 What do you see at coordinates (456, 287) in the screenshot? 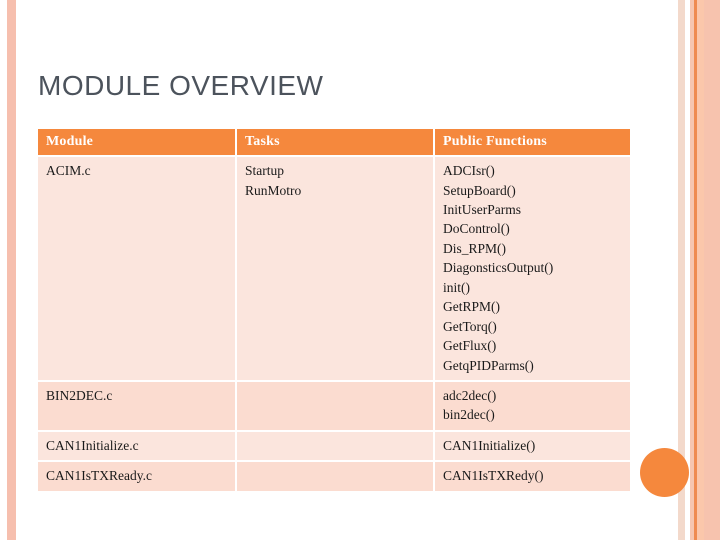
I see `list-item: init()` at bounding box center [456, 287].